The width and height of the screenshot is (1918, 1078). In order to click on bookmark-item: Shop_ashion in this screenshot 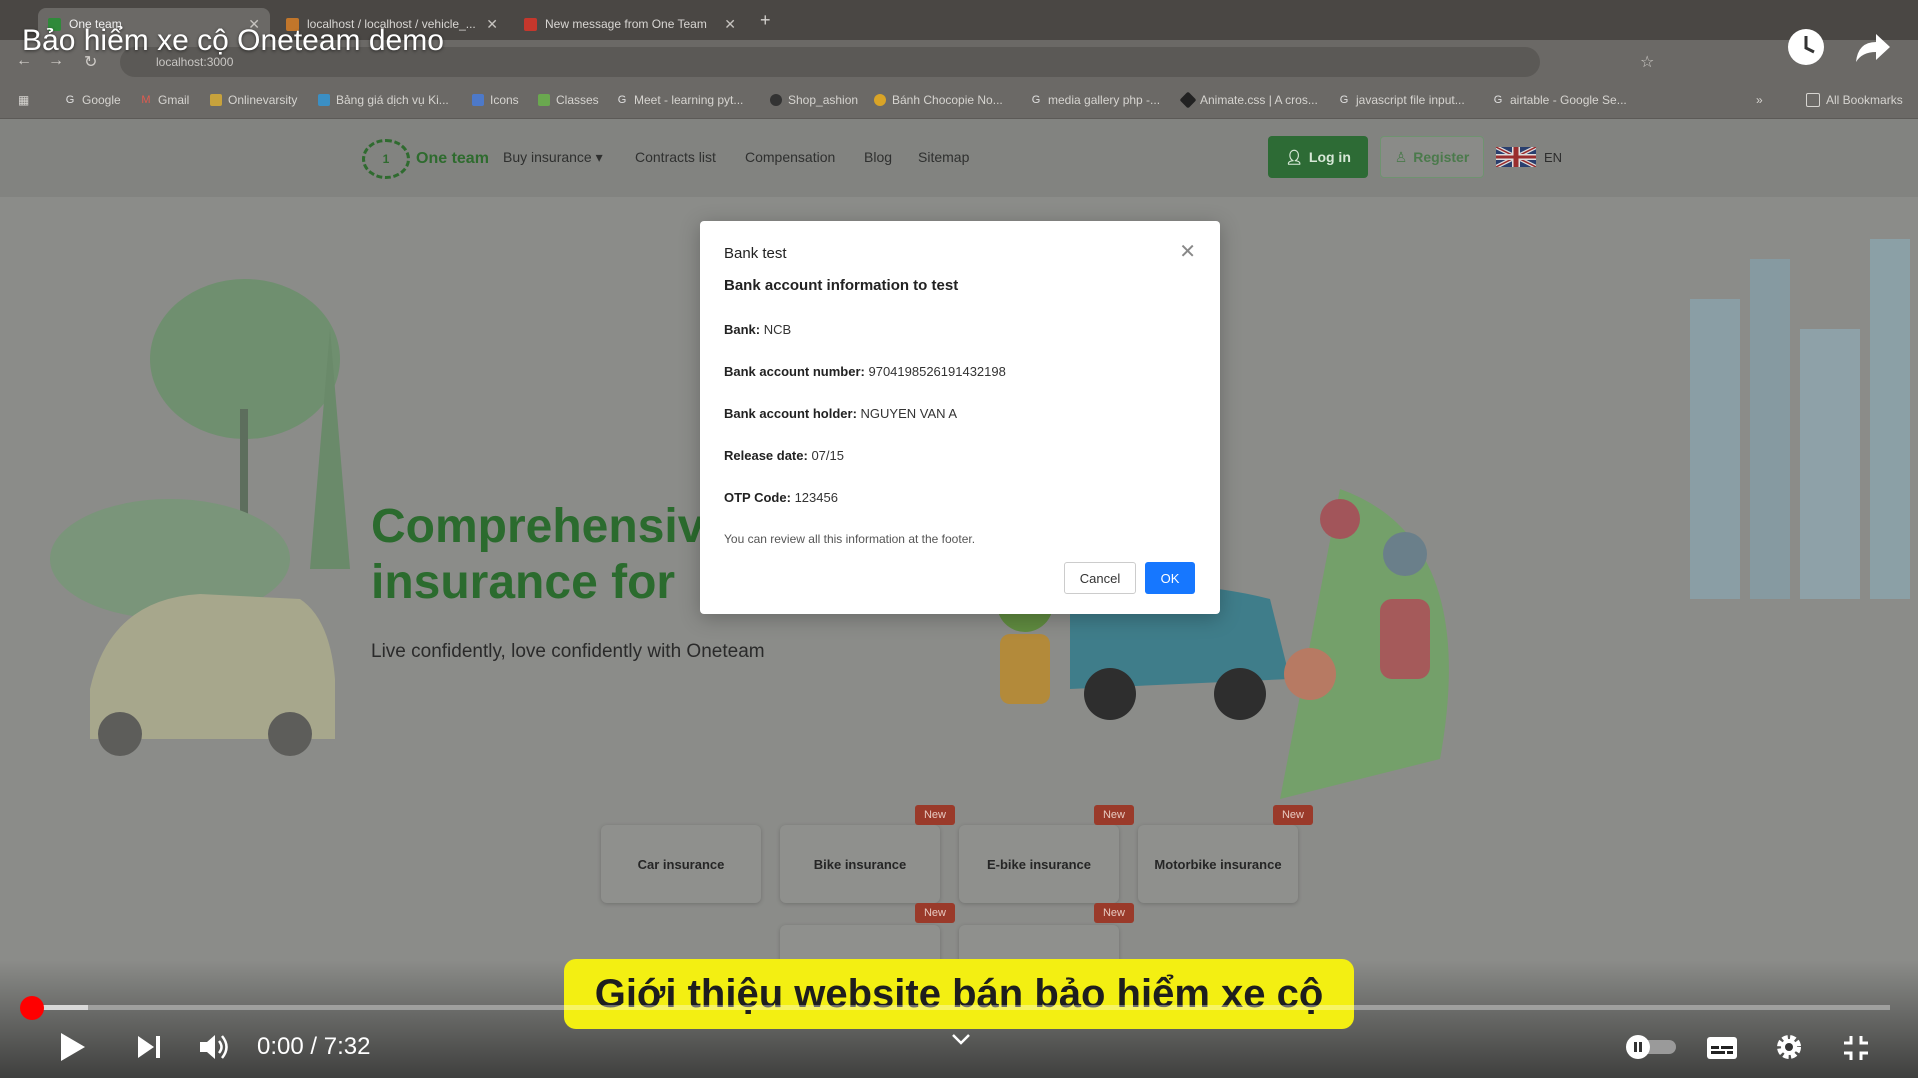, I will do `click(814, 100)`.